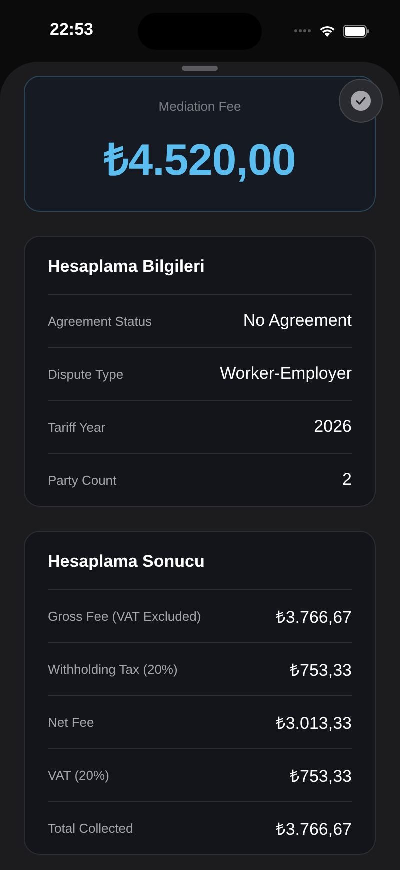  What do you see at coordinates (297, 321) in the screenshot?
I see `row-value: No Agreement` at bounding box center [297, 321].